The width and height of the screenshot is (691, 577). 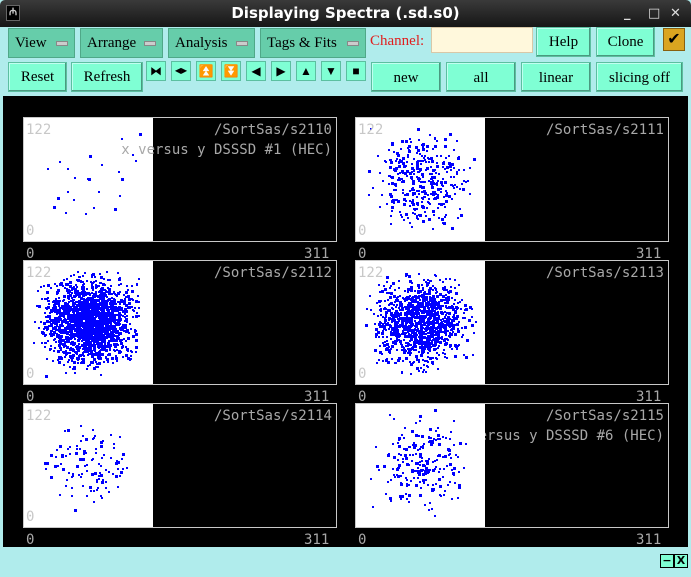 I want to click on all-button: all, so click(x=481, y=77).